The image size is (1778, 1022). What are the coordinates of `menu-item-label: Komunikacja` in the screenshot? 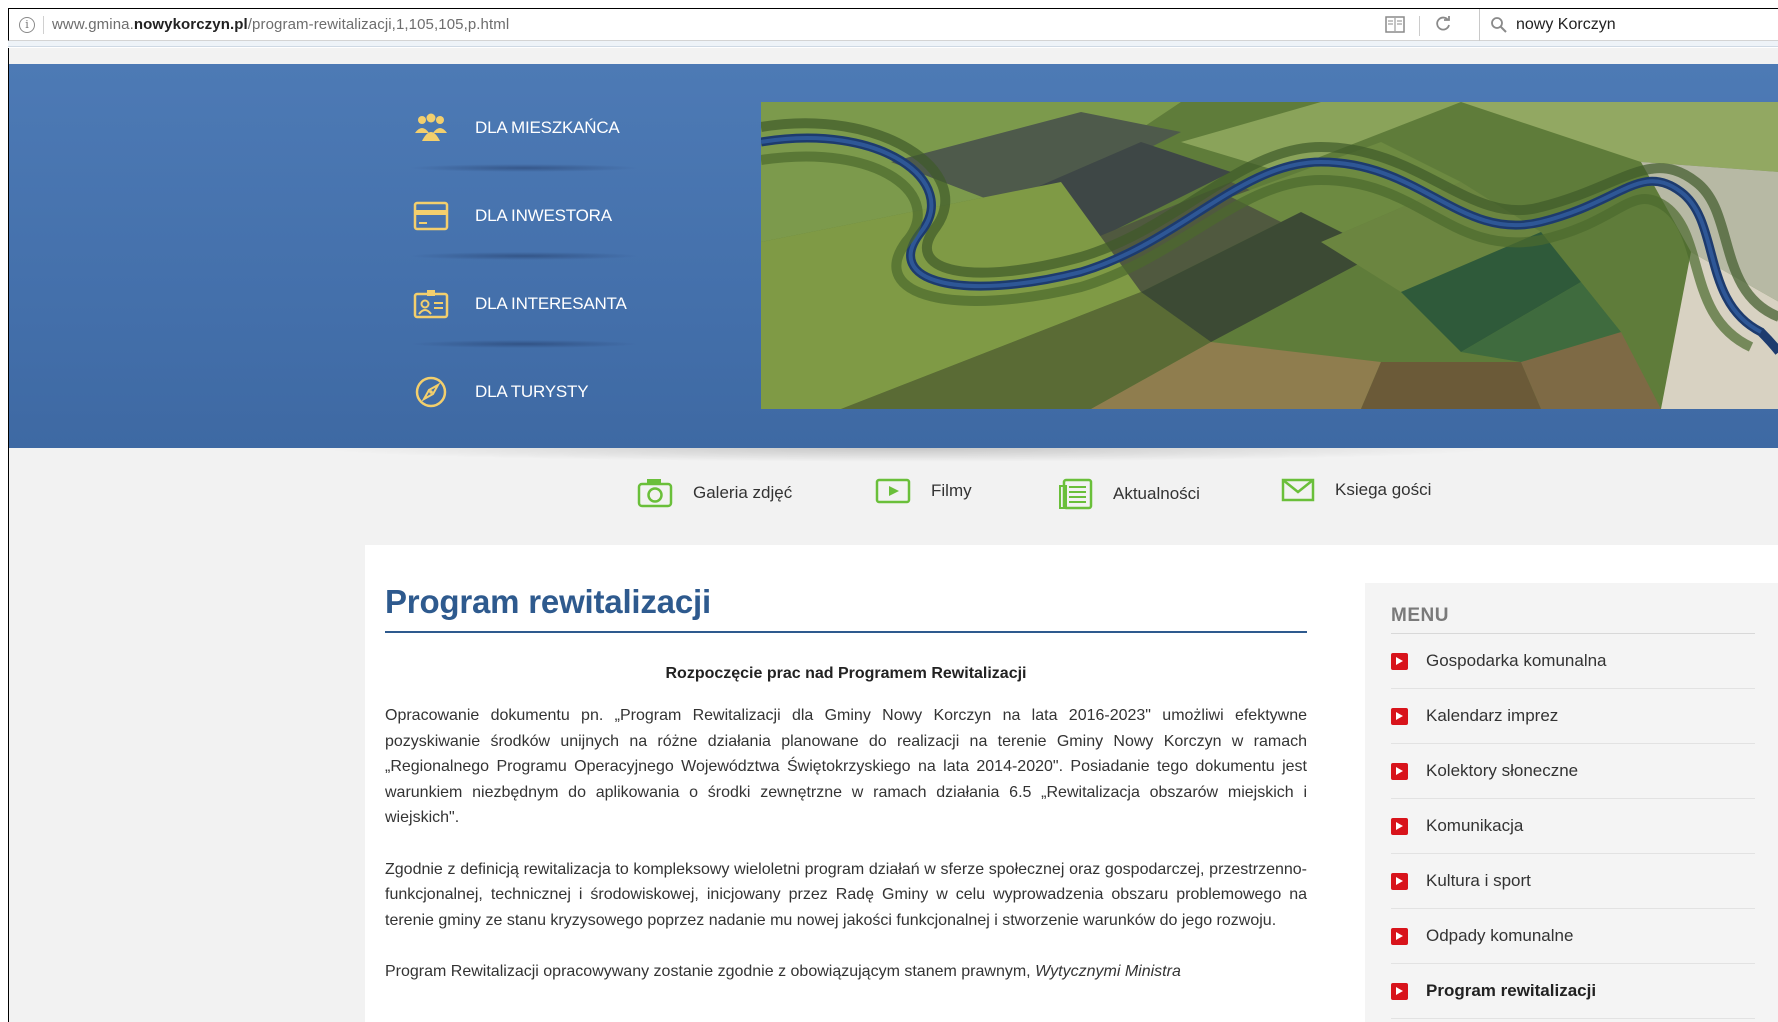 It's located at (1475, 825).